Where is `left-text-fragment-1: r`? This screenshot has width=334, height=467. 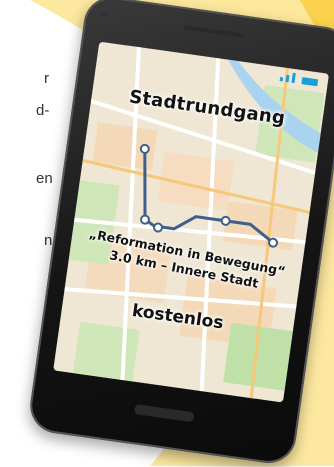
left-text-fragment-1: r is located at coordinates (46, 78).